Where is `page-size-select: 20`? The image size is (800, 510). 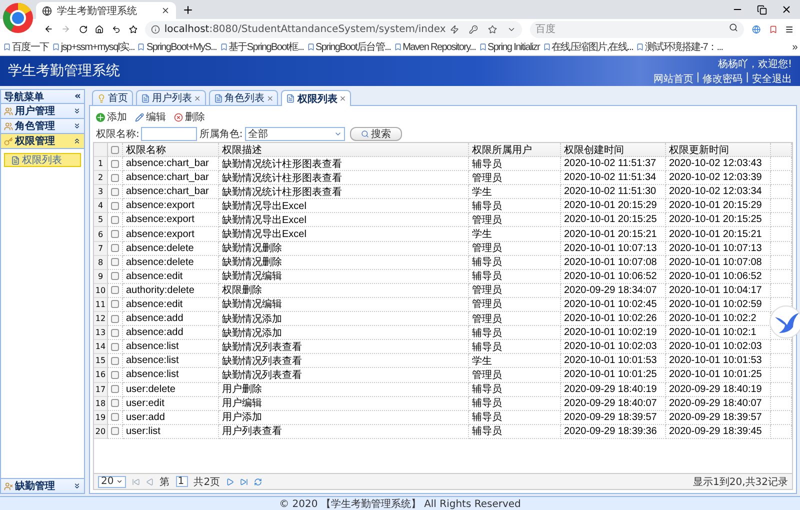
page-size-select: 20 is located at coordinates (112, 482).